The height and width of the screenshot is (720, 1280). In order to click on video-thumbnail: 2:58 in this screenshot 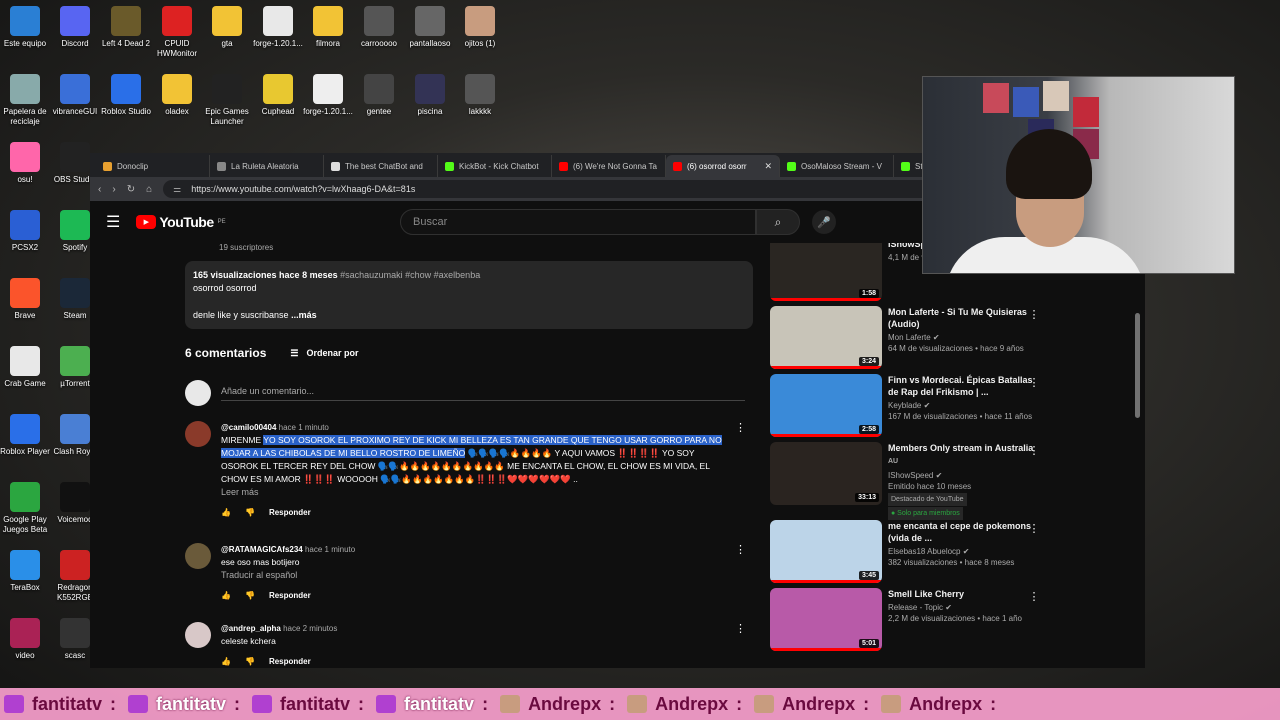, I will do `click(826, 405)`.